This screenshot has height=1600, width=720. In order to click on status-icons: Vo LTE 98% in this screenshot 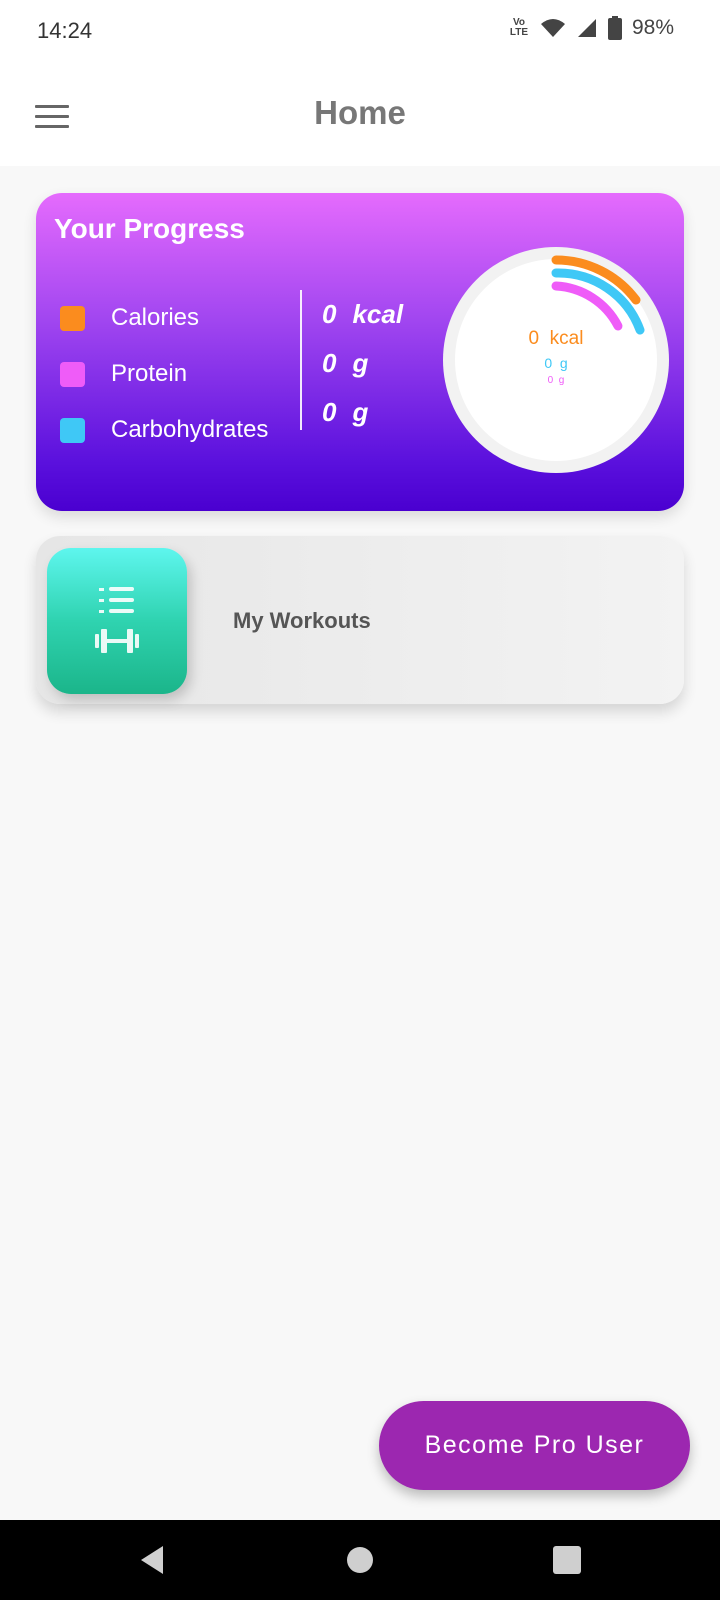, I will do `click(591, 28)`.